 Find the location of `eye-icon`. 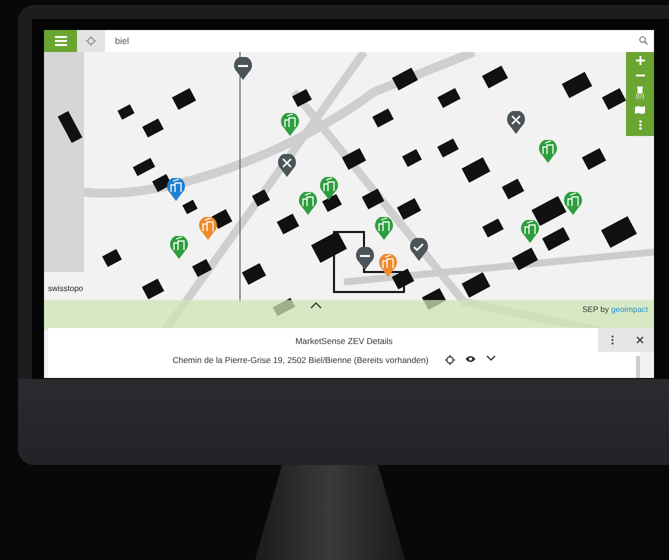

eye-icon is located at coordinates (470, 359).